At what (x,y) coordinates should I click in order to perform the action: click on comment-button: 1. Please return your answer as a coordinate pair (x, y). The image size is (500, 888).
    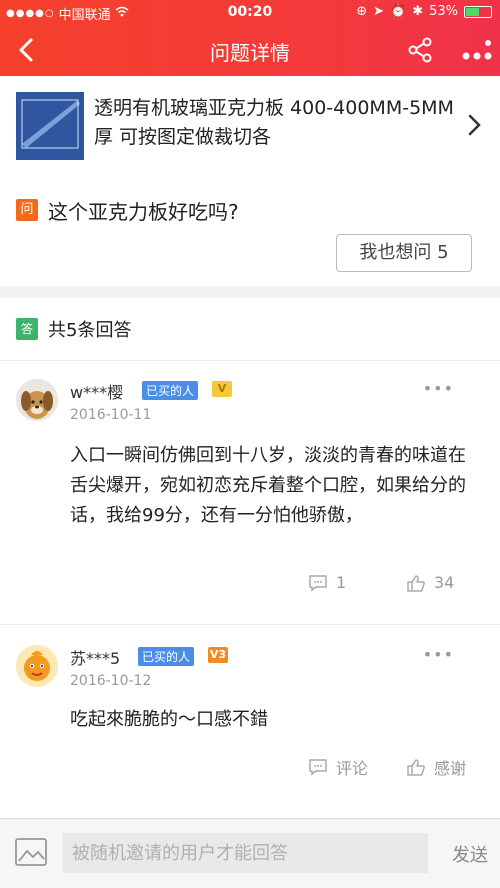
    Looking at the image, I should click on (327, 582).